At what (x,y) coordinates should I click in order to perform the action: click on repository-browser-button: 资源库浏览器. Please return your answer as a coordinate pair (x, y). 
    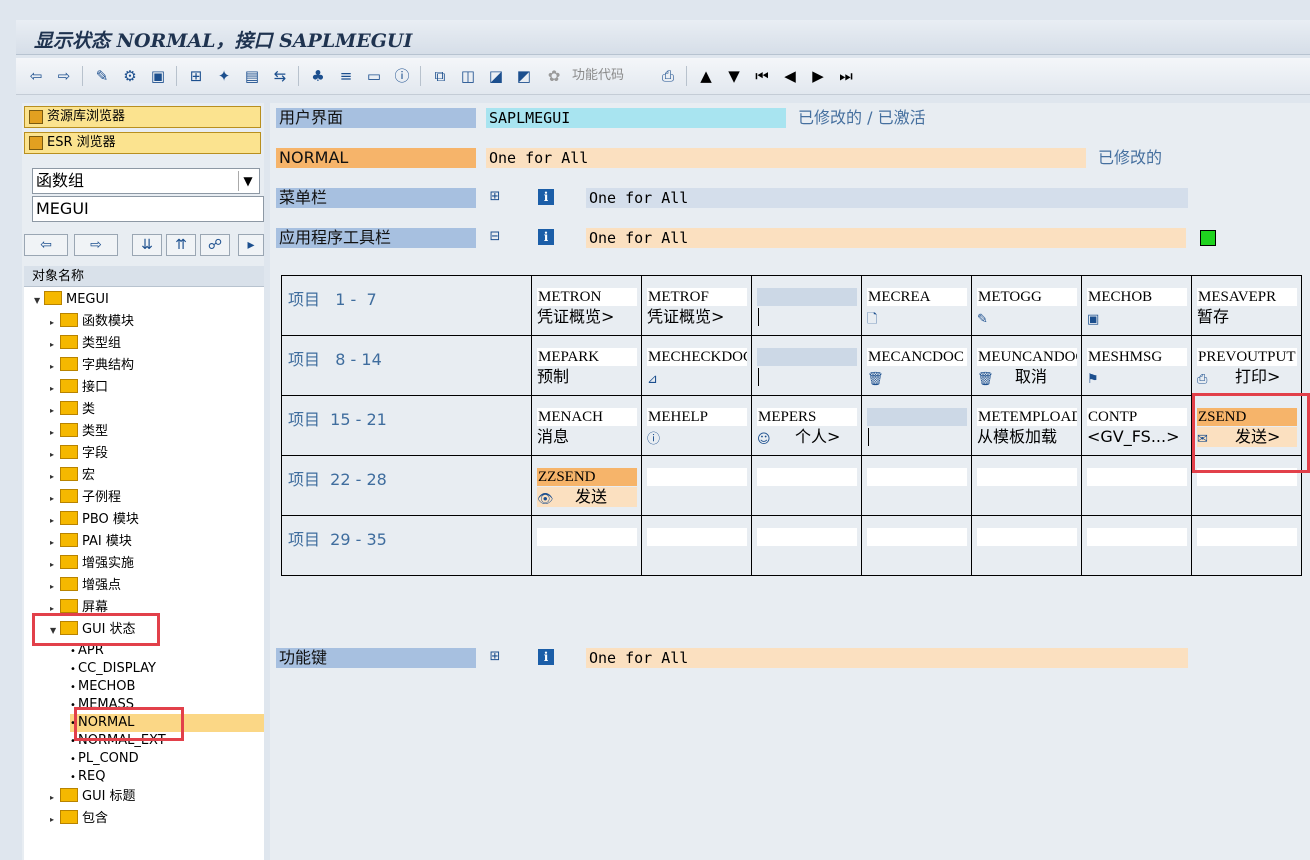
    Looking at the image, I should click on (142, 117).